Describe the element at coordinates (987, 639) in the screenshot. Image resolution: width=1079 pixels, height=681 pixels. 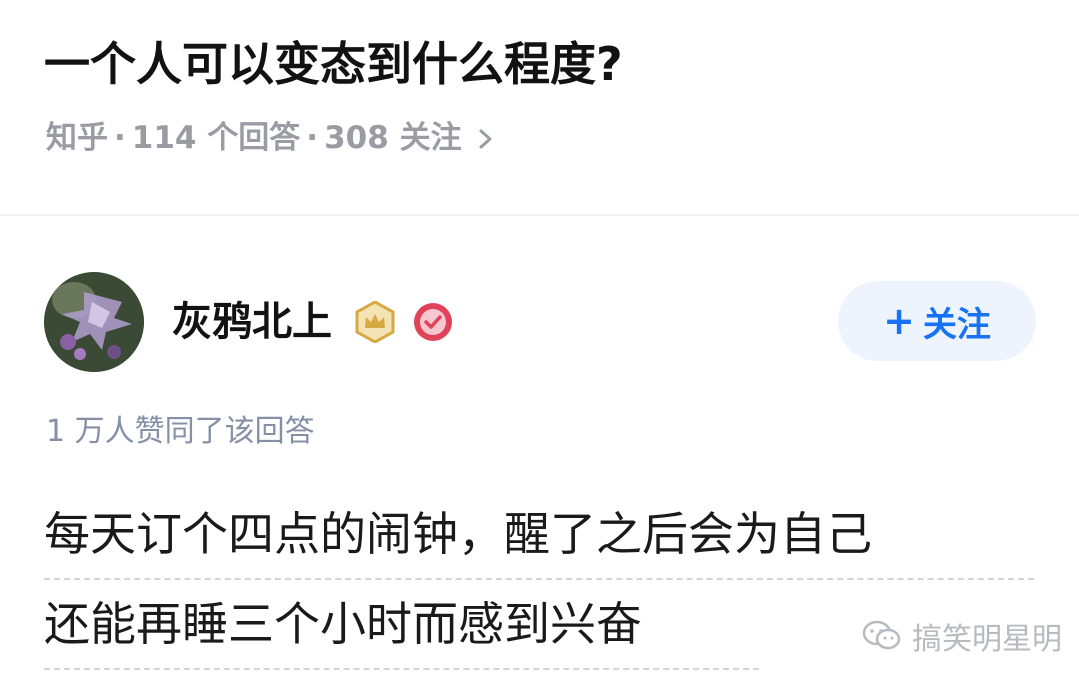
I see `watermark-text: 搞笑明星明` at that location.